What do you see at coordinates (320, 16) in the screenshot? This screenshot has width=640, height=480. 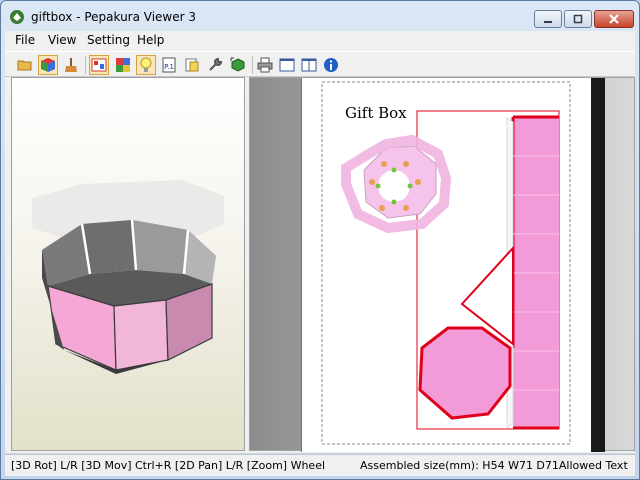 I see `title-bar: giftbox - Pepakura Viewer 3` at bounding box center [320, 16].